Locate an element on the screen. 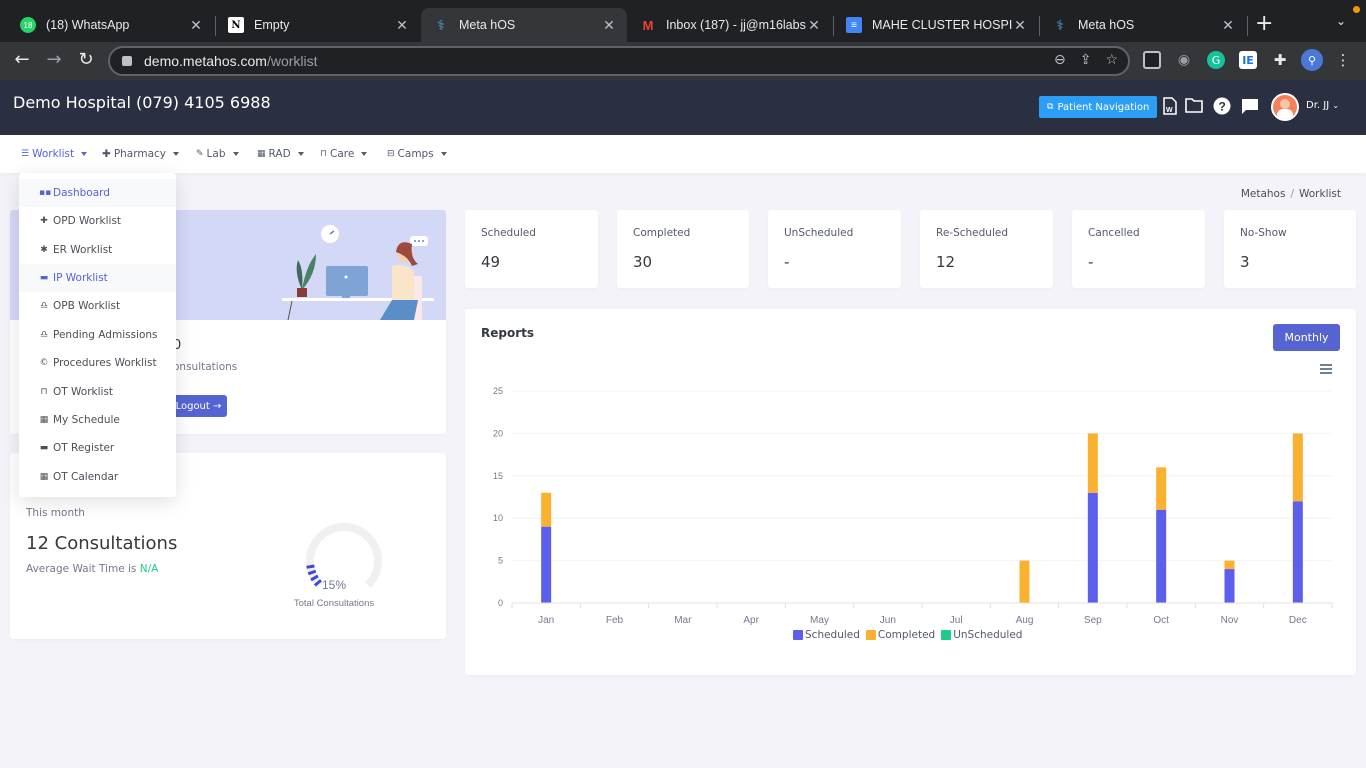 Image resolution: width=1366 pixels, height=768 pixels. share-icon: ⇪ is located at coordinates (1086, 60).